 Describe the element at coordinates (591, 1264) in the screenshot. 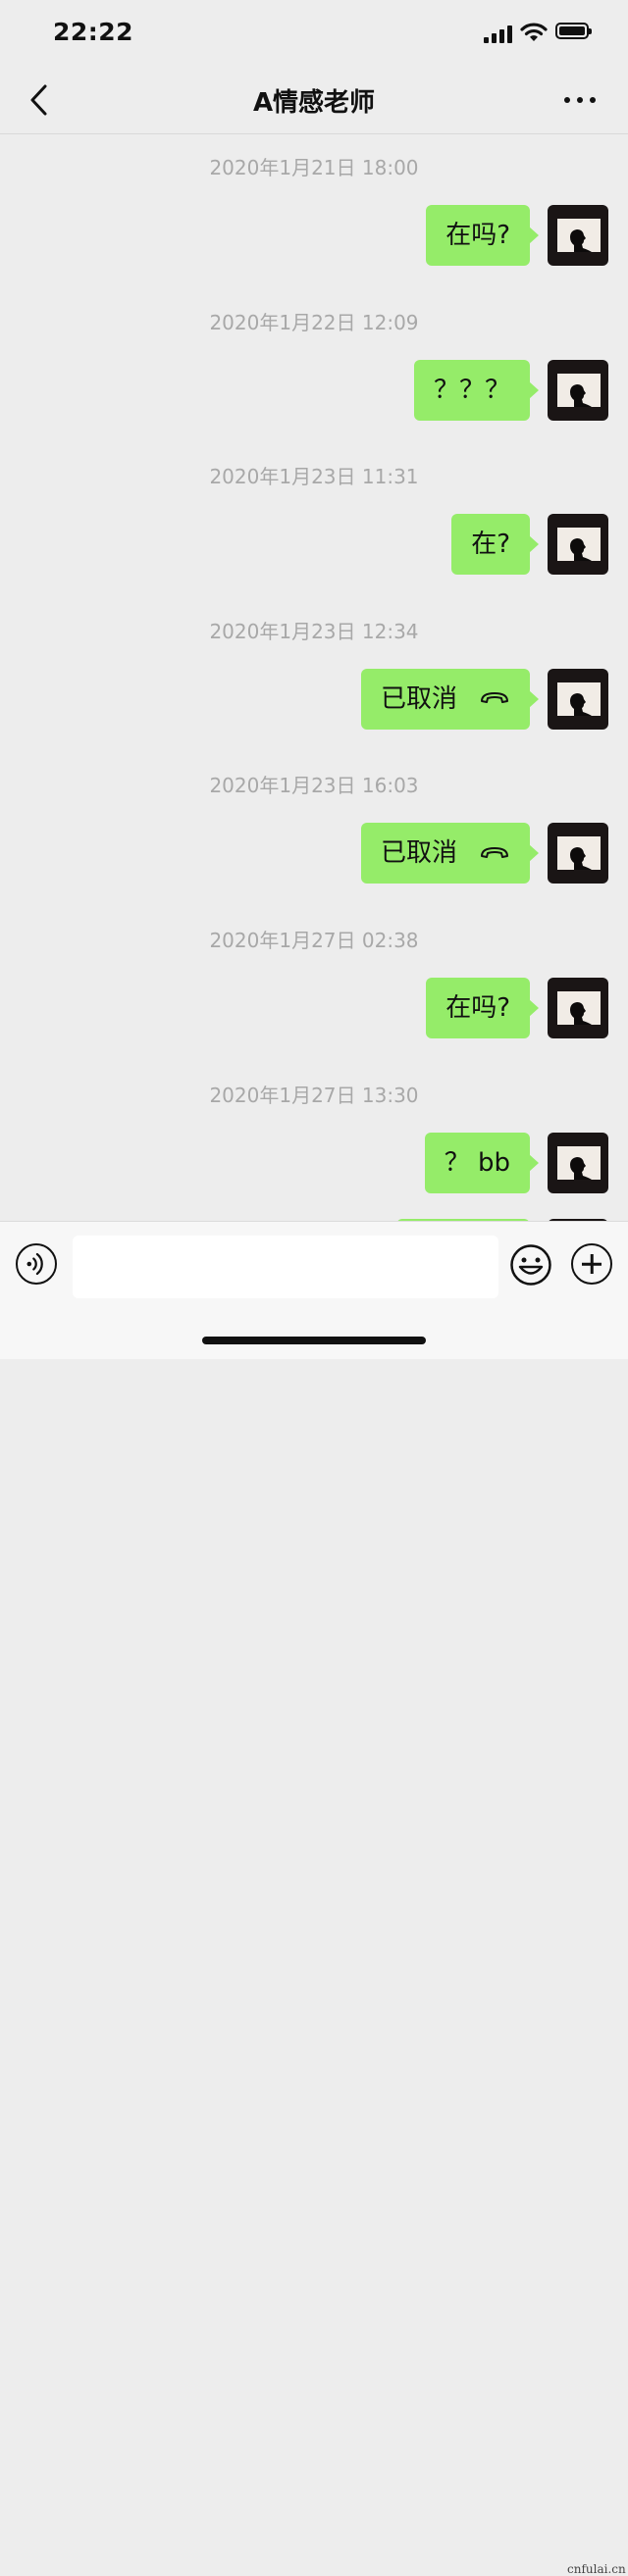

I see `plus-icon` at that location.